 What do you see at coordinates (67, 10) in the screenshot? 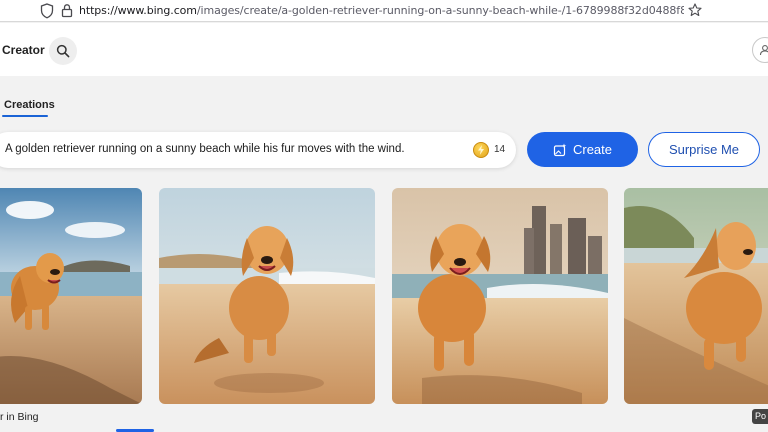
I see `lock-icon` at bounding box center [67, 10].